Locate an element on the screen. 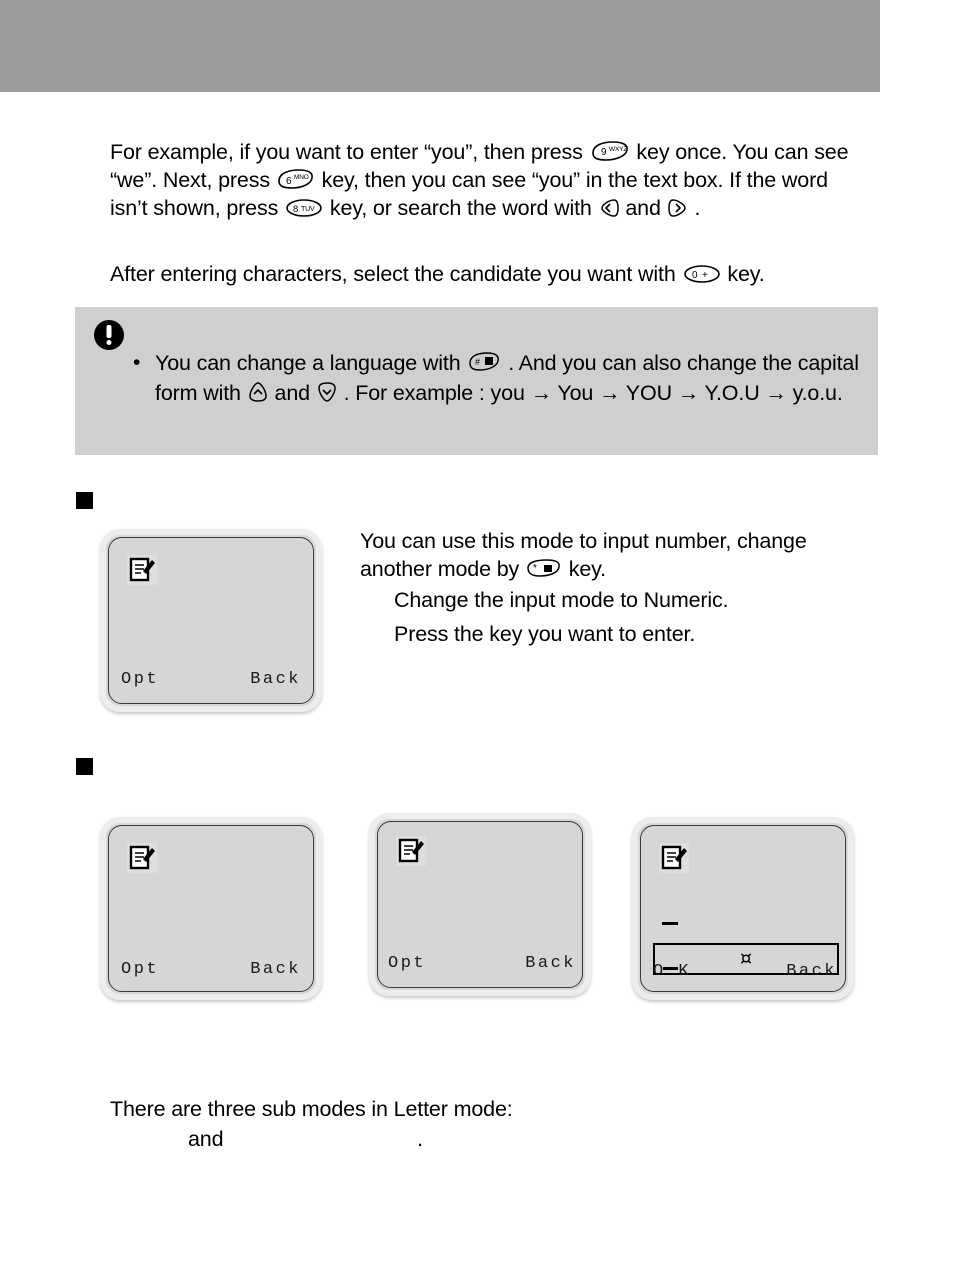  exclamation-dot is located at coordinates (109, 342).